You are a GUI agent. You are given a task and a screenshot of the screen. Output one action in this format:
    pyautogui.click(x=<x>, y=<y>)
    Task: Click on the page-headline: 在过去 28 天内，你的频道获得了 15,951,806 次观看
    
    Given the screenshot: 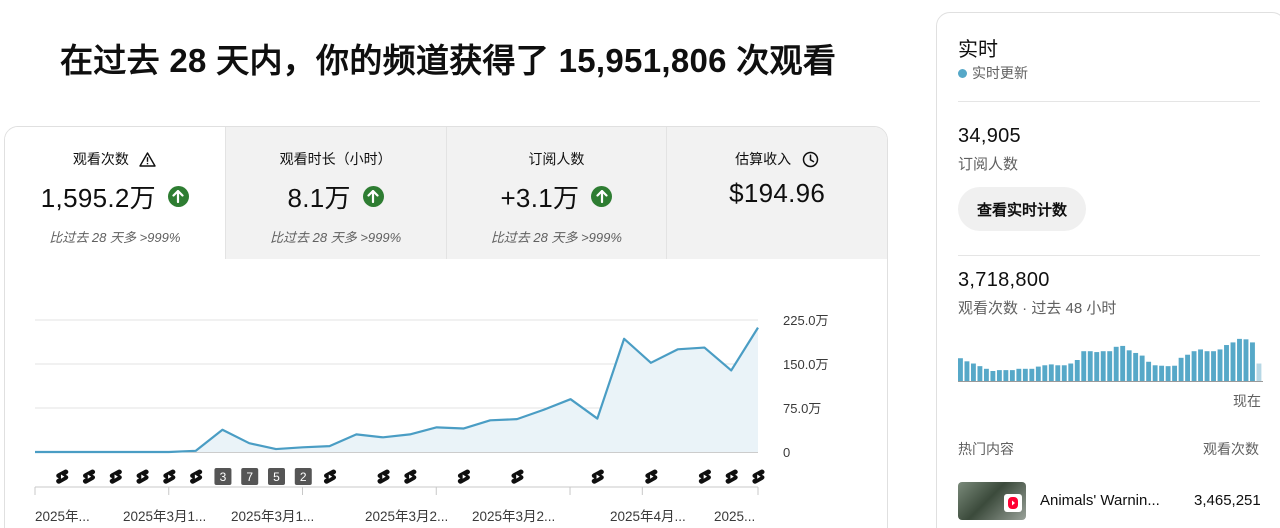 What is the action you would take?
    pyautogui.click(x=448, y=60)
    